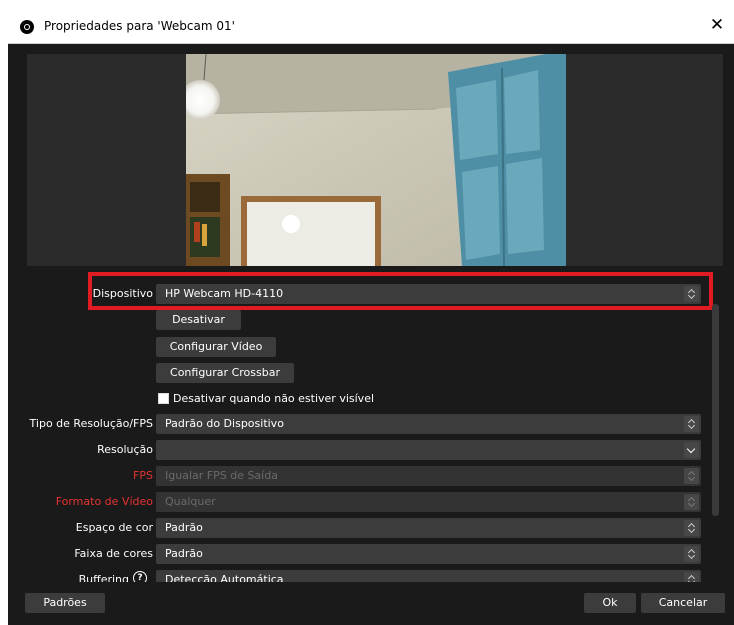  What do you see at coordinates (113, 553) in the screenshot?
I see `color-range-label: Faixa de cores` at bounding box center [113, 553].